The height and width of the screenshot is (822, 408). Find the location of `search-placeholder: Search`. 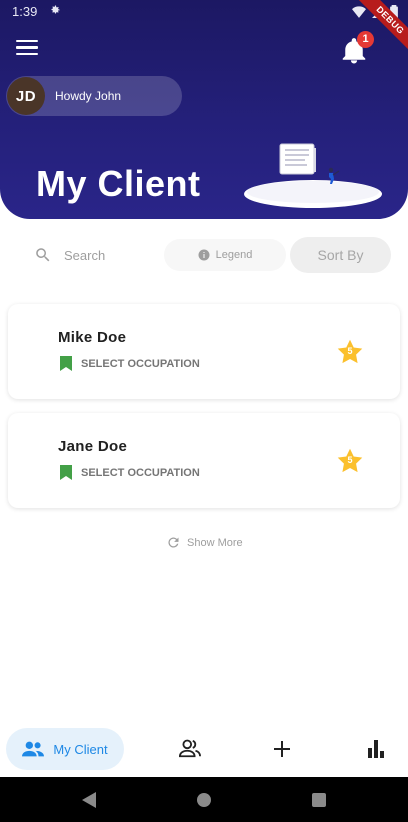

search-placeholder: Search is located at coordinates (85, 255).